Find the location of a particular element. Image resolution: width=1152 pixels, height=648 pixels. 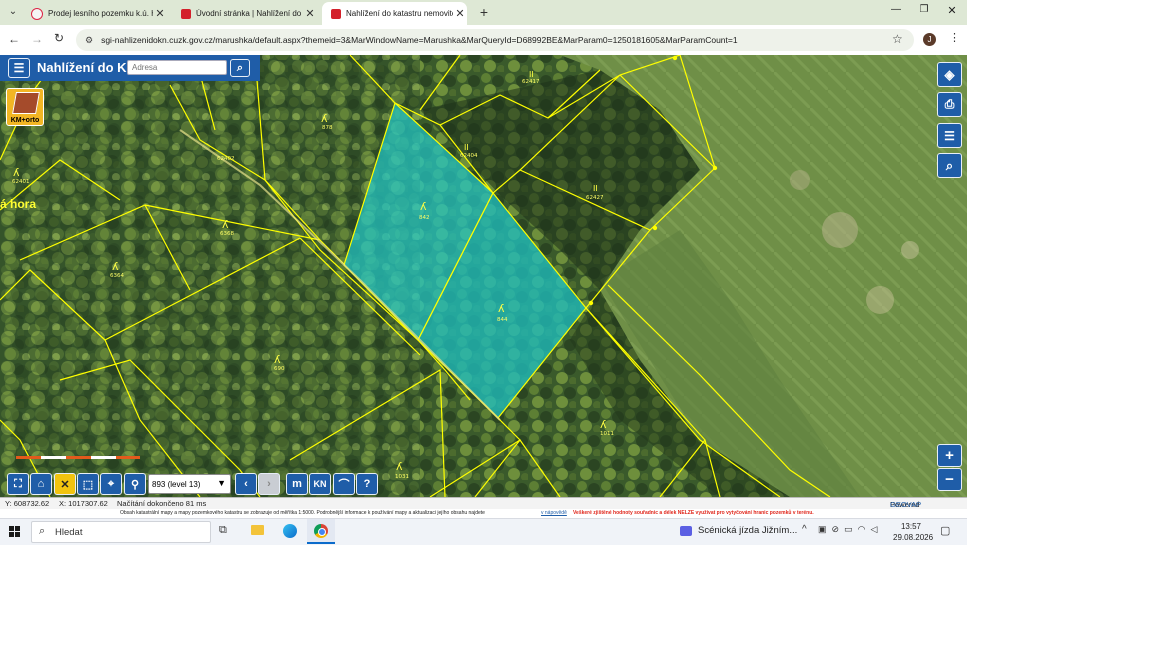

crosshair-icon: ⌖ is located at coordinates (111, 483).